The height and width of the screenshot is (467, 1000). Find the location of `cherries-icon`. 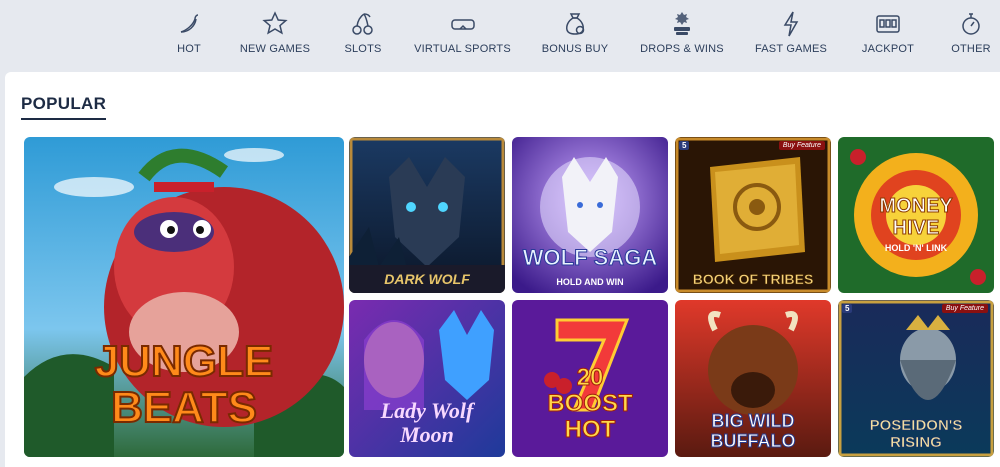

cherries-icon is located at coordinates (363, 24).